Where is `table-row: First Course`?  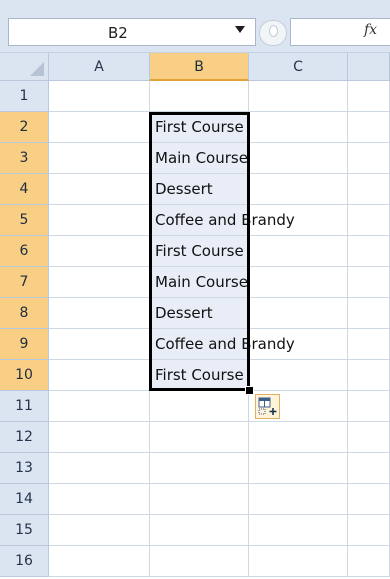
table-row: First Course is located at coordinates (219, 251).